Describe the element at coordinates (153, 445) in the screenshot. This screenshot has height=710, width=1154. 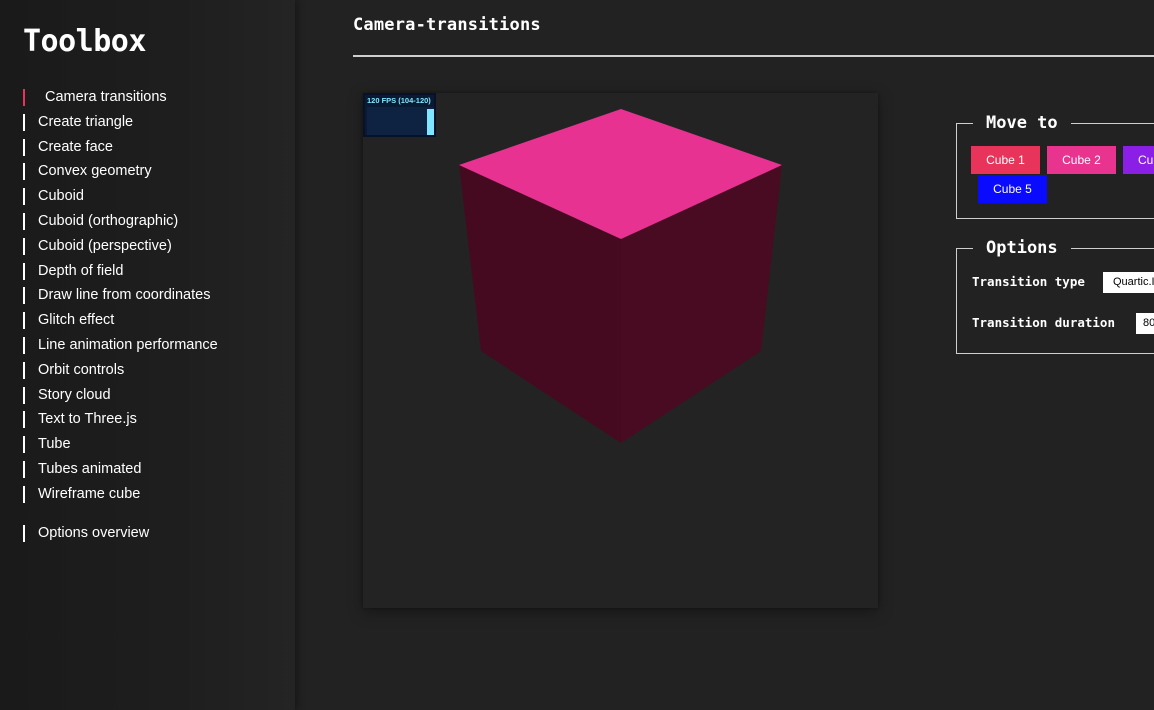
I see `sidebar-item-tube: Tube` at that location.